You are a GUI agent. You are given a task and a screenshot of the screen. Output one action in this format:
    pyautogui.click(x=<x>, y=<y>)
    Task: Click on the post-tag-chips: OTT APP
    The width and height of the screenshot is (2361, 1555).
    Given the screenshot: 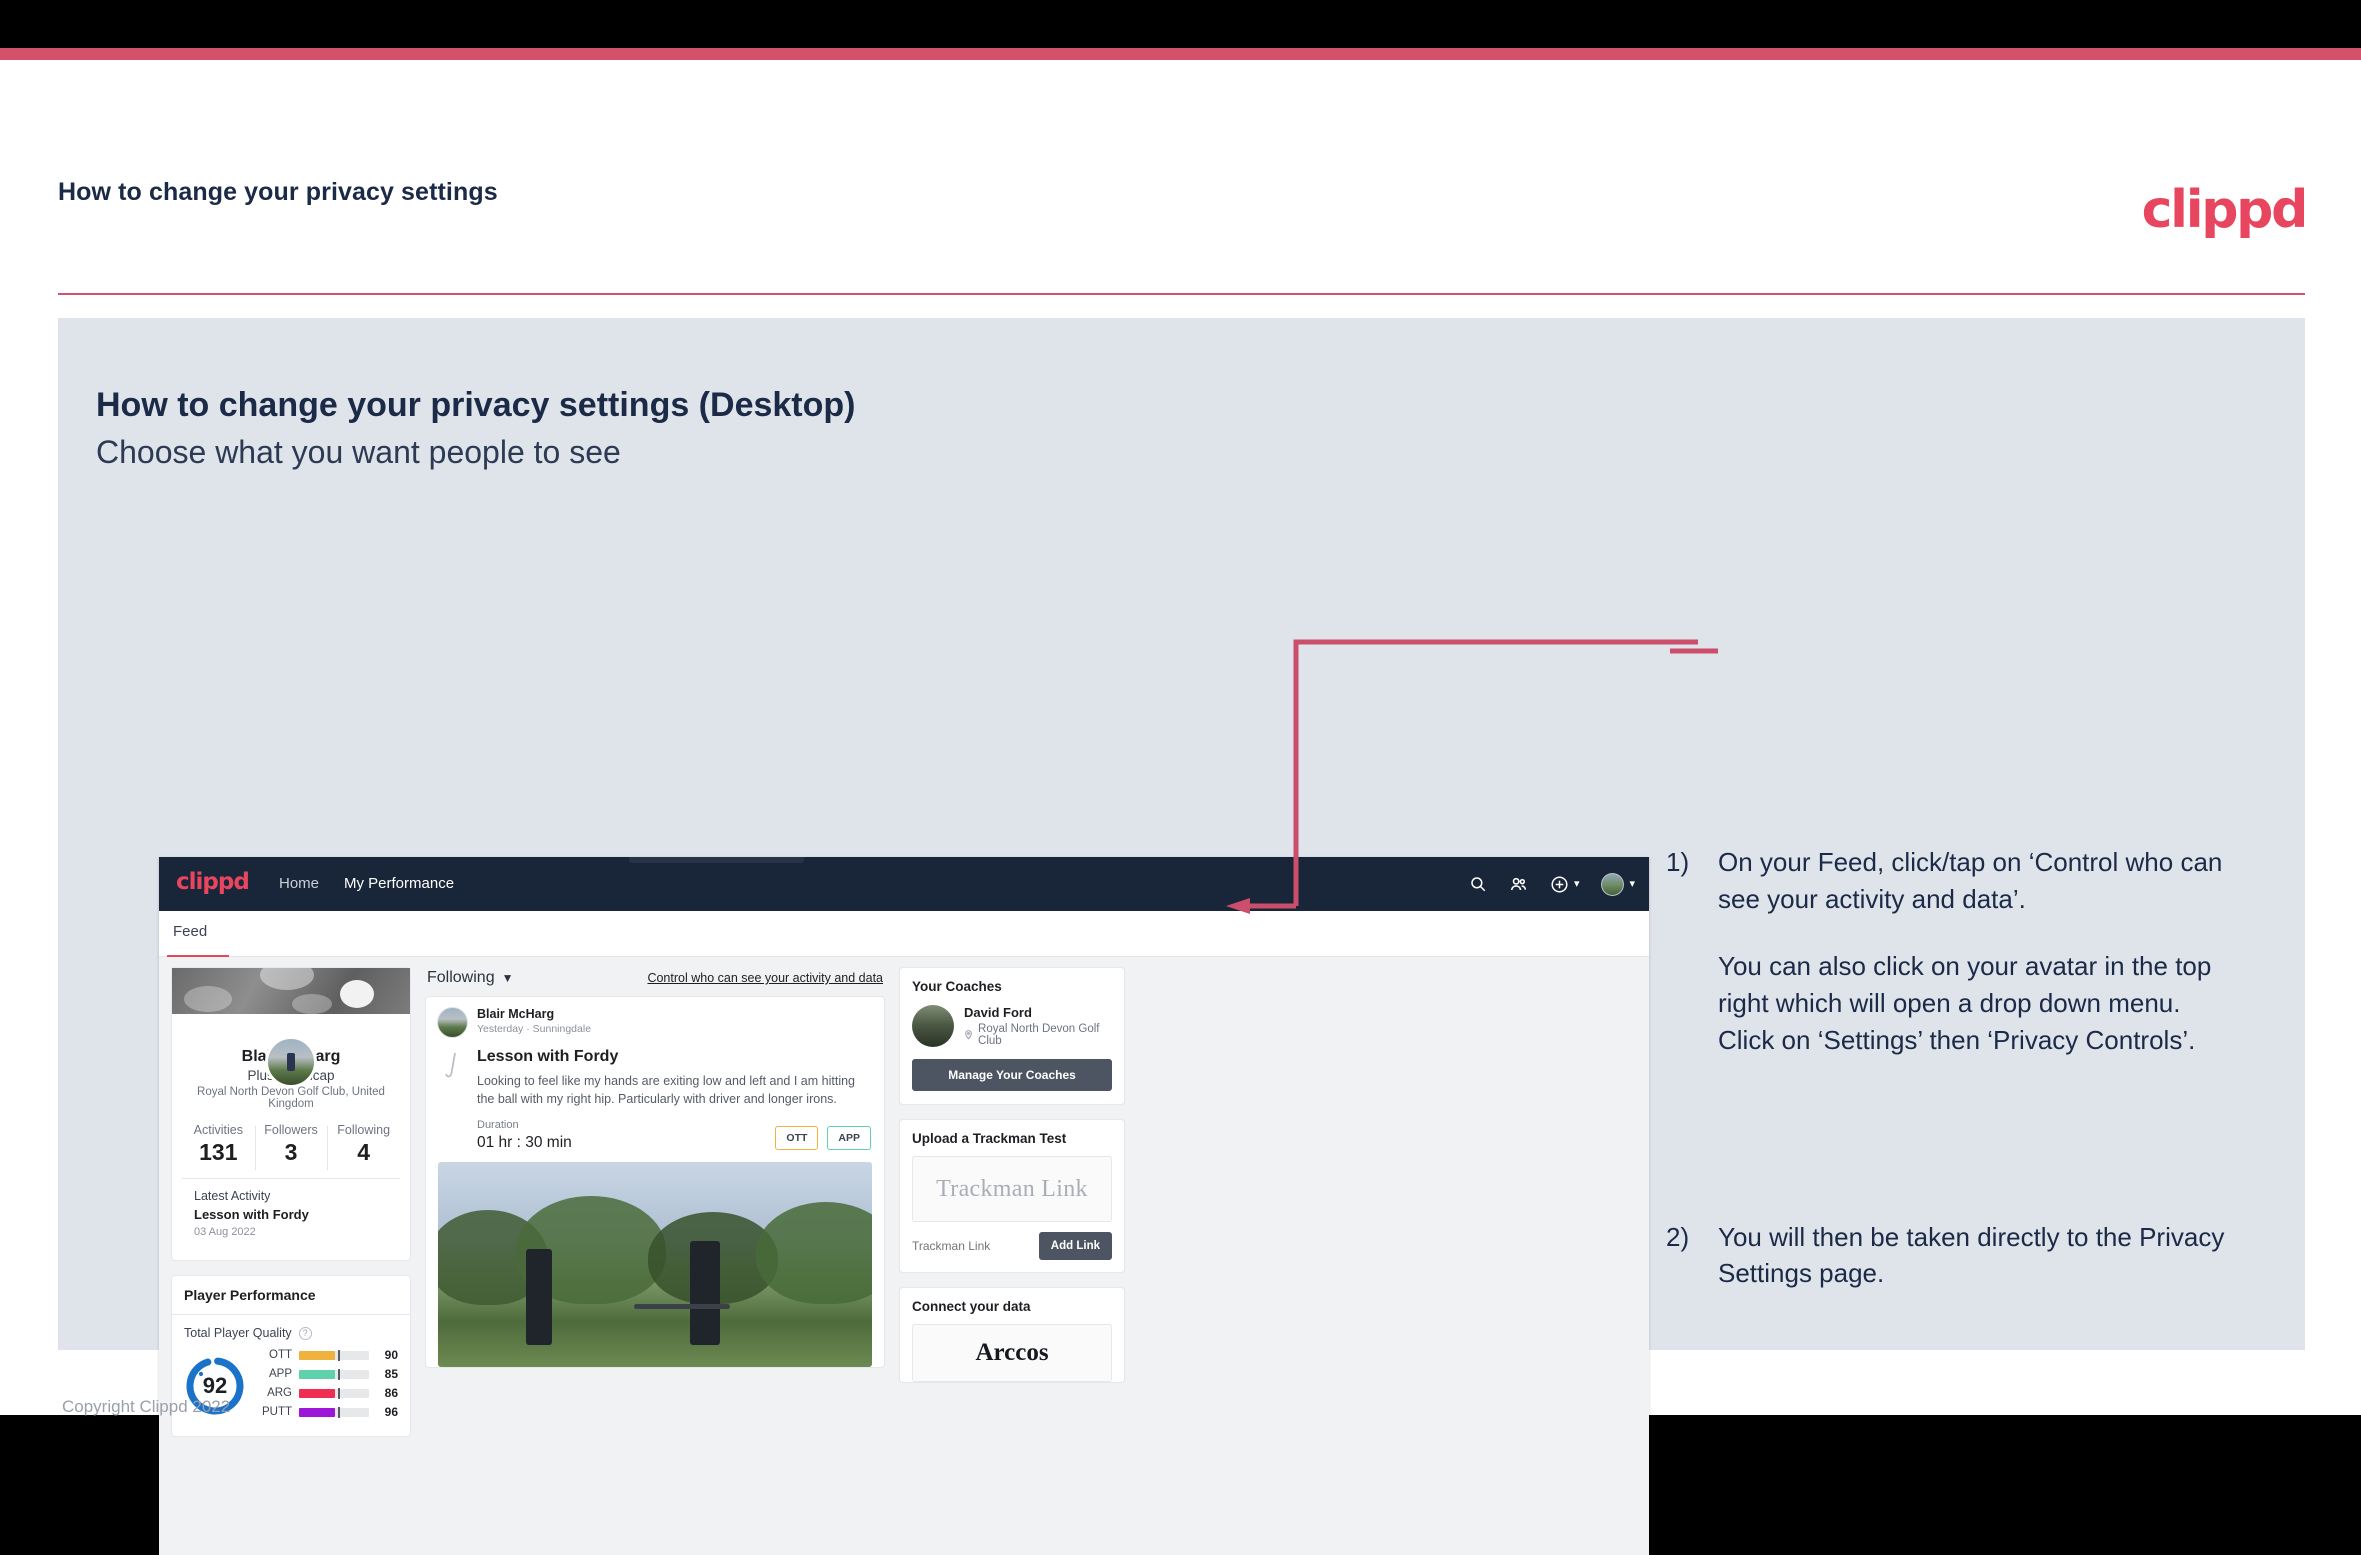 What is the action you would take?
    pyautogui.click(x=823, y=1139)
    